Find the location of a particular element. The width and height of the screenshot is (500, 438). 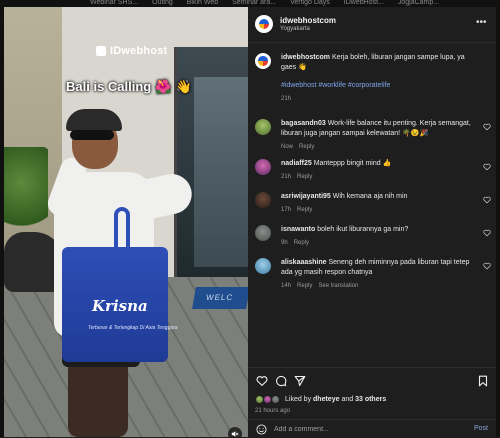

video-overlay-text: Bali is Calling 🌺 👋 is located at coordinates (129, 86).